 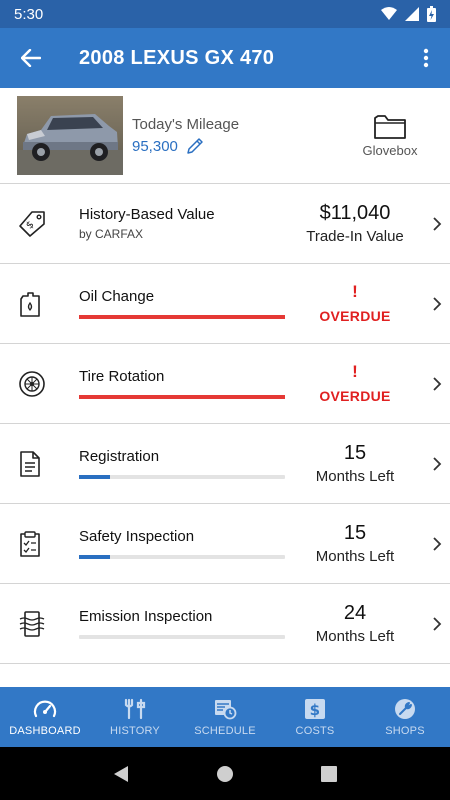 What do you see at coordinates (390, 127) in the screenshot?
I see `folder-icon` at bounding box center [390, 127].